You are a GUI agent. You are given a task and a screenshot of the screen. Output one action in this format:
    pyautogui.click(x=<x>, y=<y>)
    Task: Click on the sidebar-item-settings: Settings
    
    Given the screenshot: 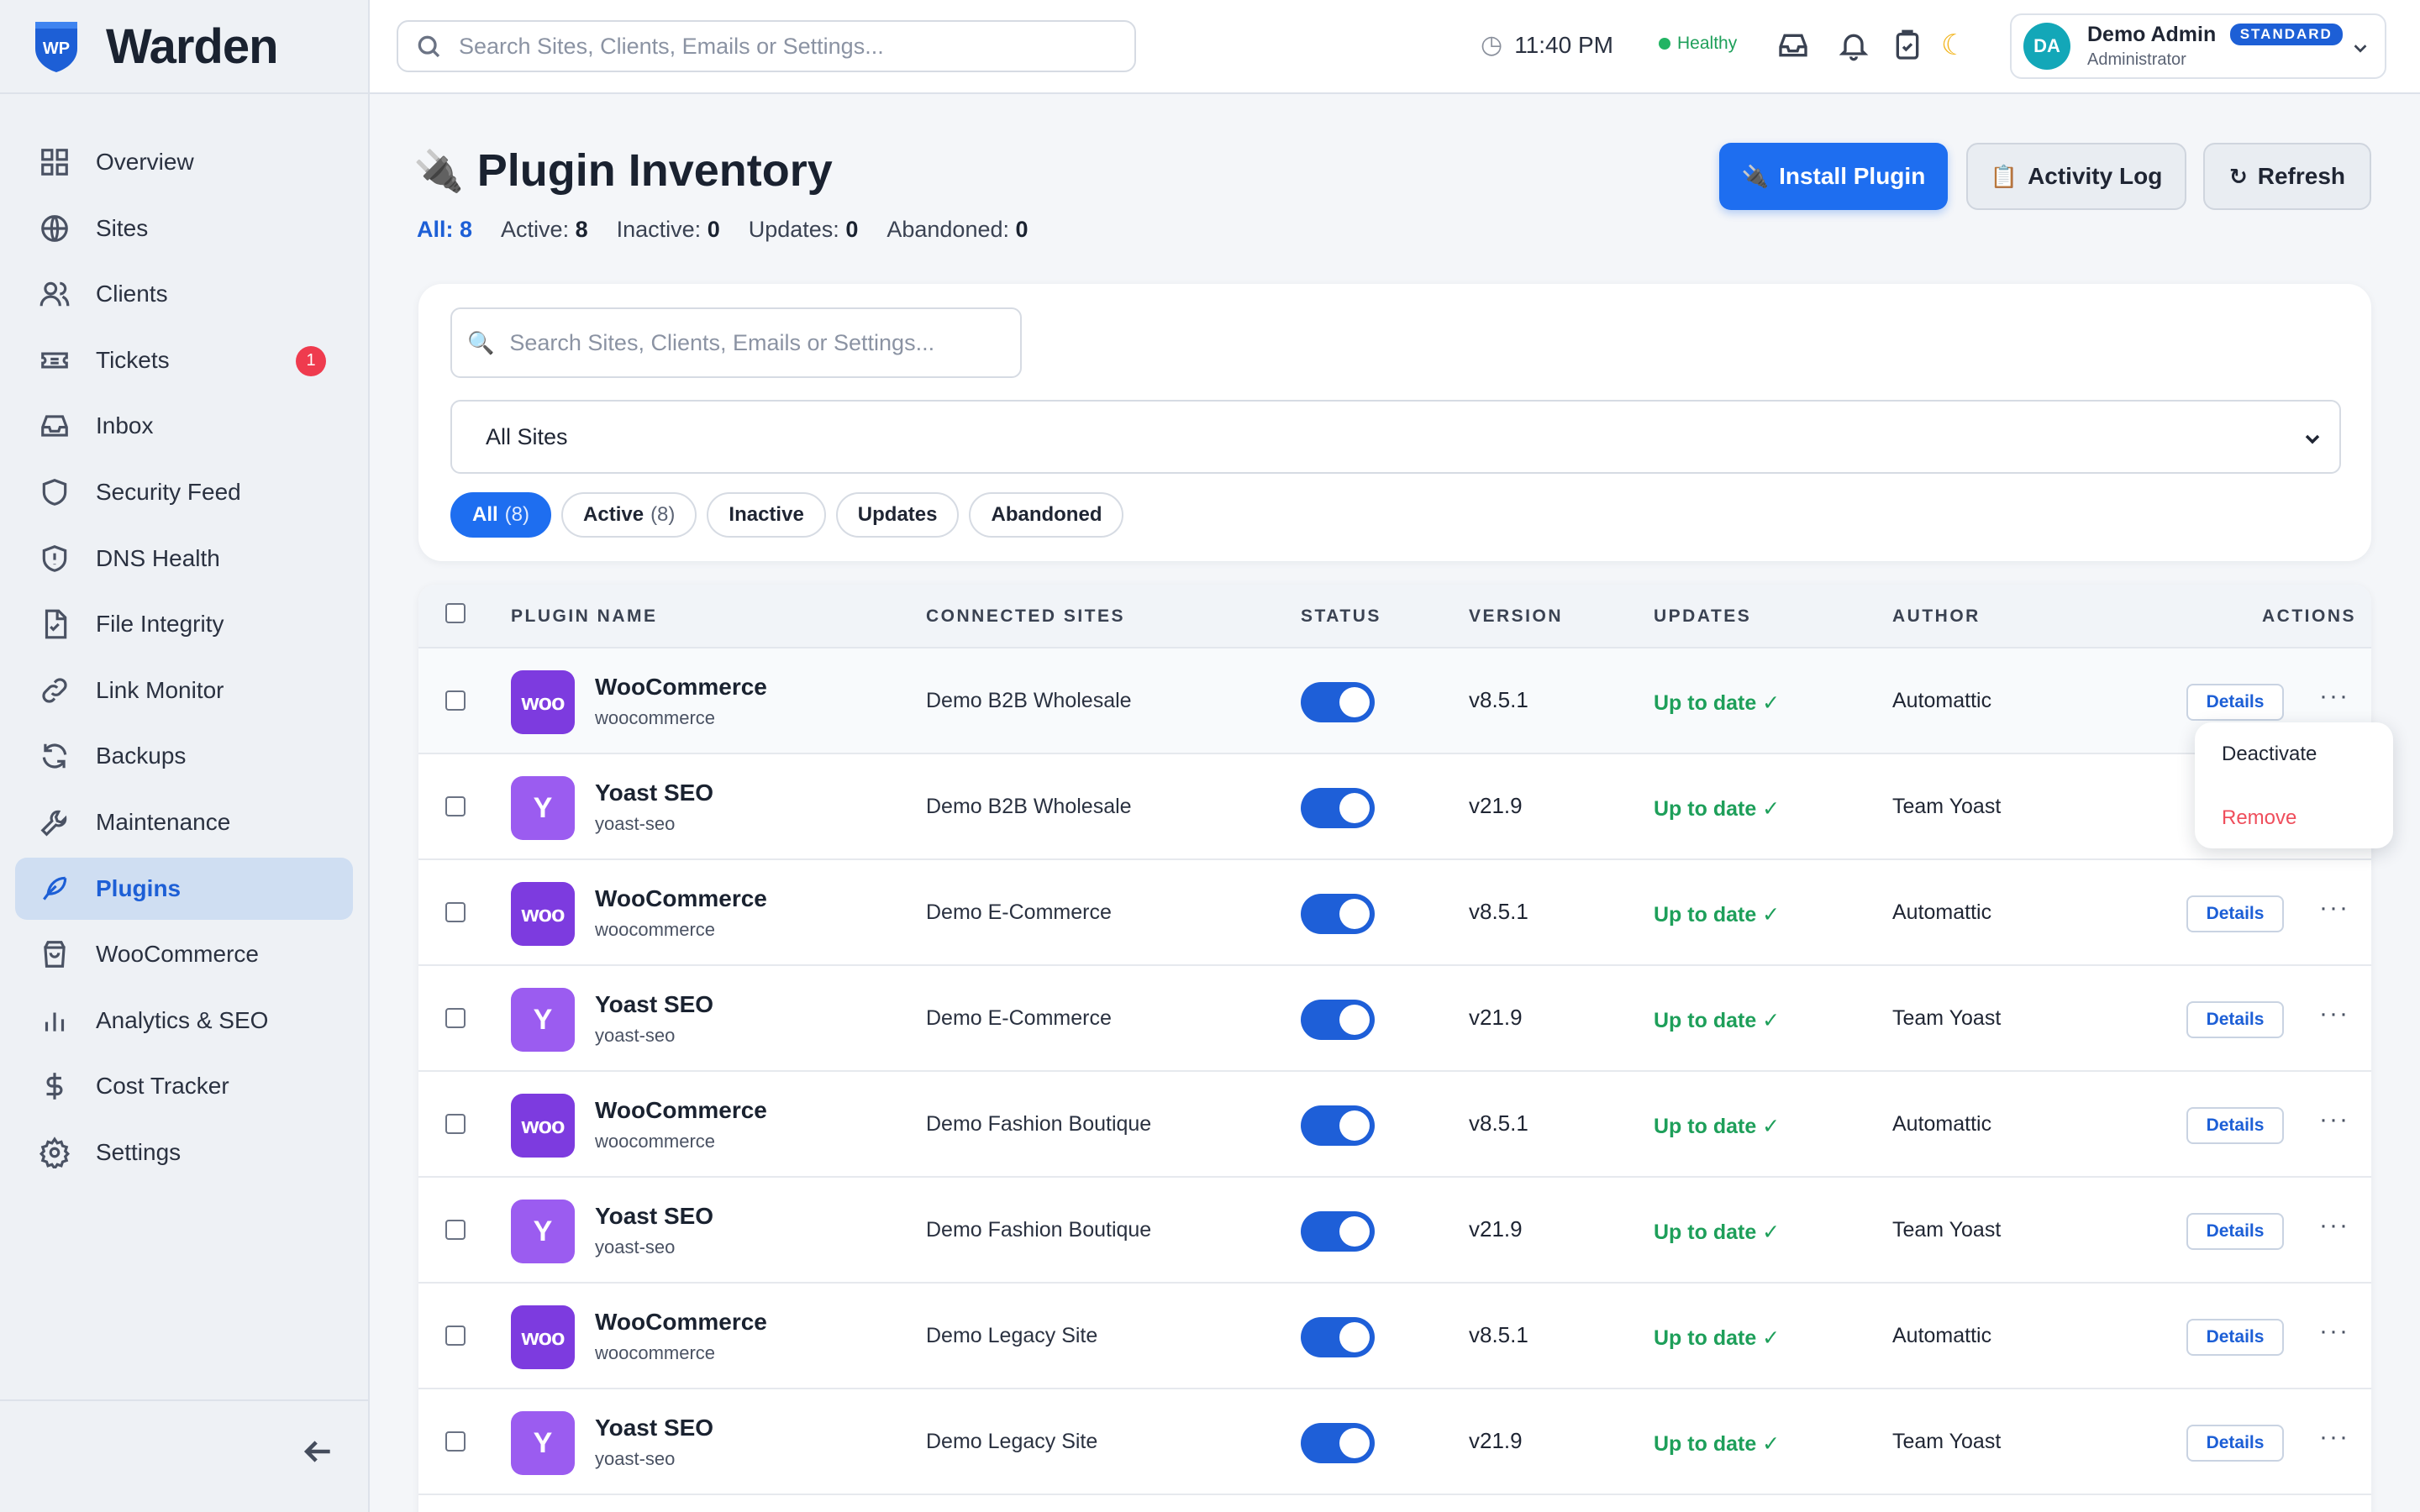 What is the action you would take?
    pyautogui.click(x=184, y=1152)
    